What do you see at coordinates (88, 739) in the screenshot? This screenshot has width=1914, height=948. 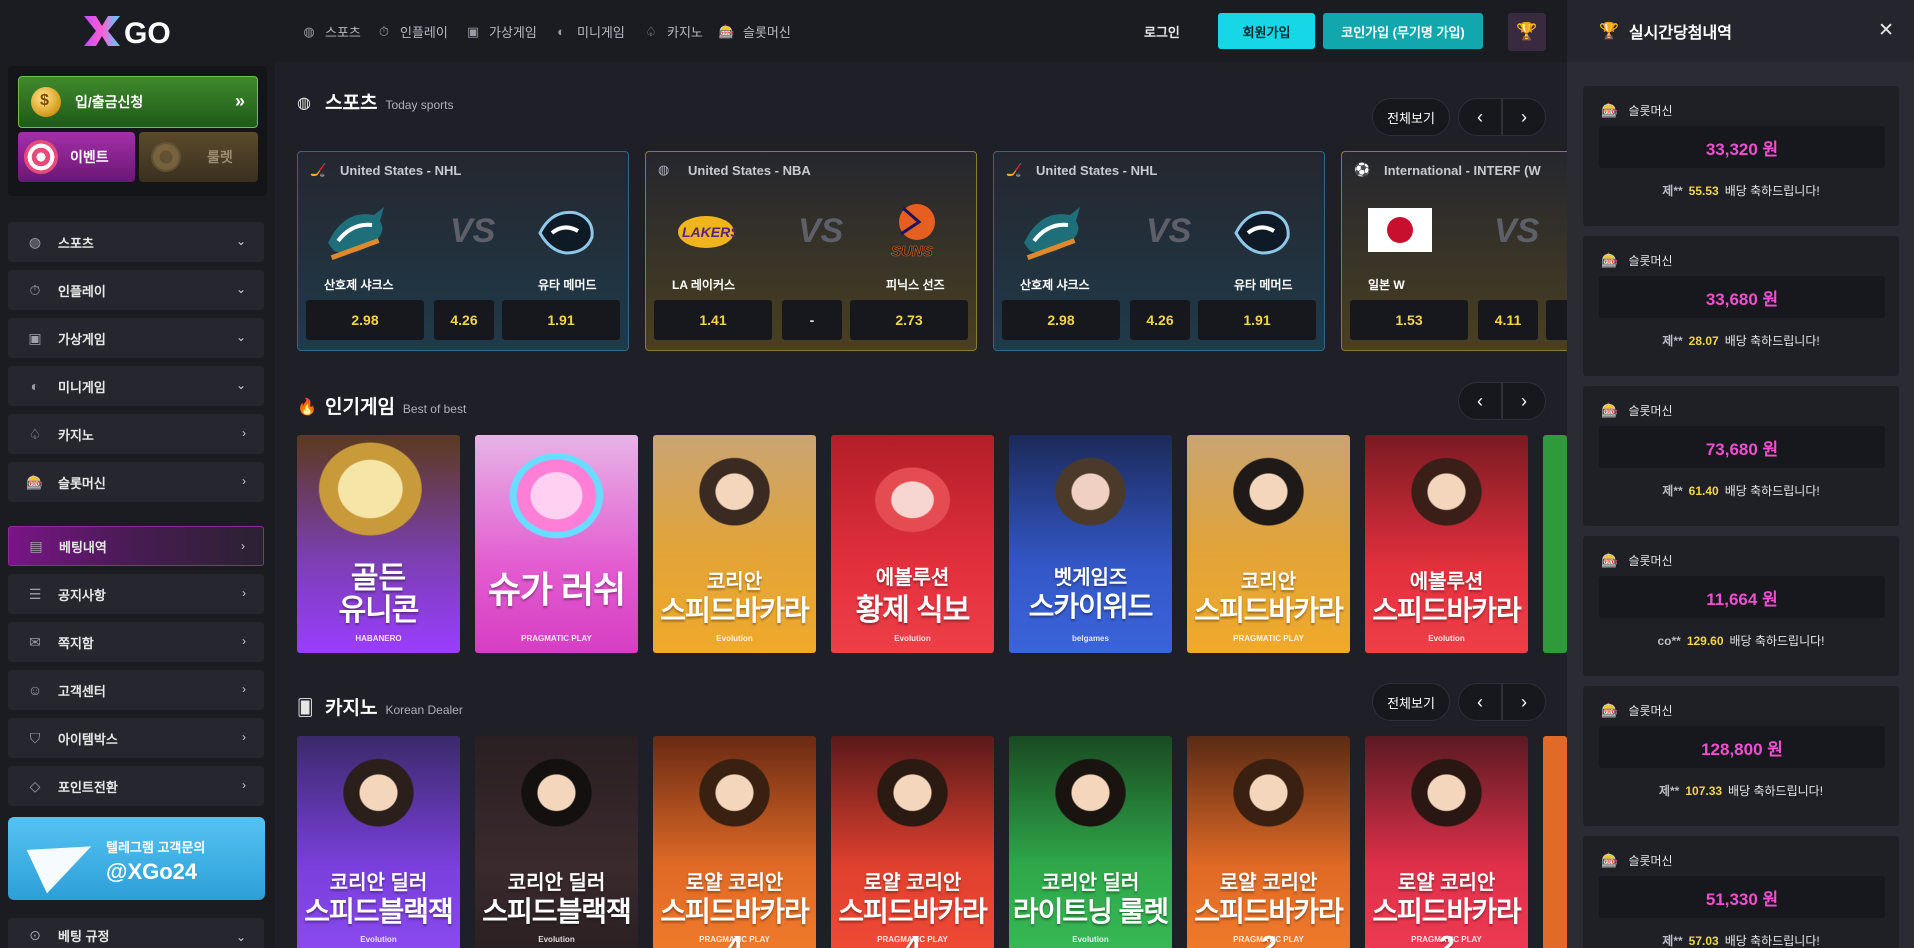 I see `sidebar-item-label: 아이템박스` at bounding box center [88, 739].